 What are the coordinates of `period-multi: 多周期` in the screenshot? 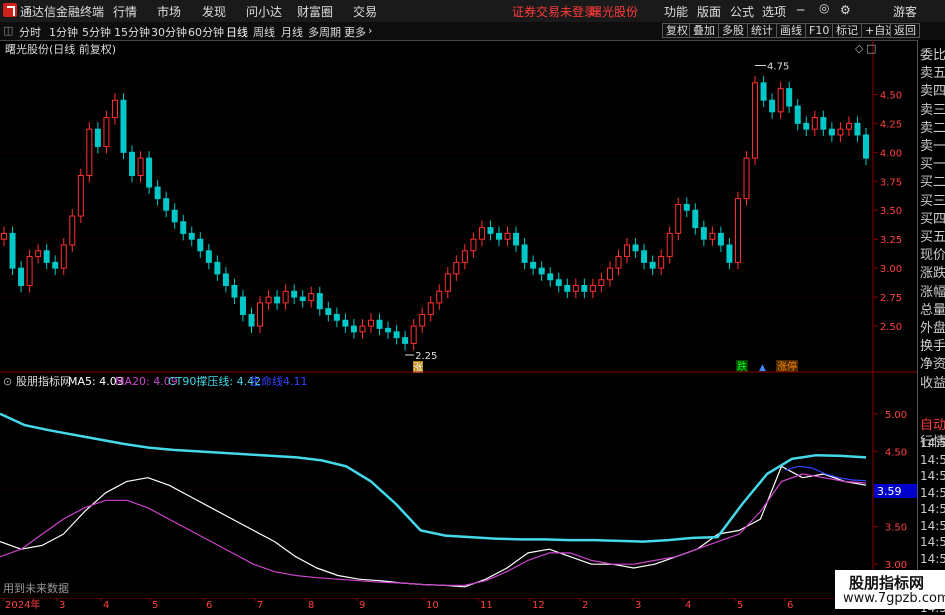 It's located at (324, 32).